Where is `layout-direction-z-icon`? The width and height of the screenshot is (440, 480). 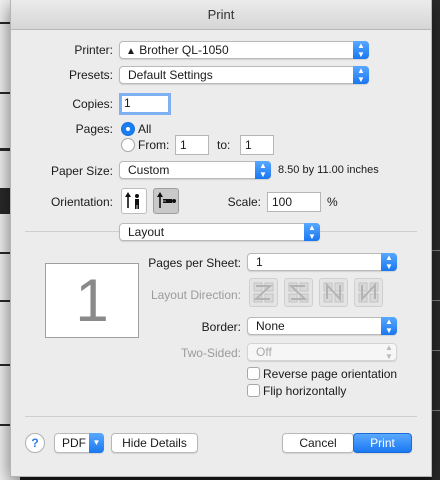
layout-direction-z-icon is located at coordinates (263, 292).